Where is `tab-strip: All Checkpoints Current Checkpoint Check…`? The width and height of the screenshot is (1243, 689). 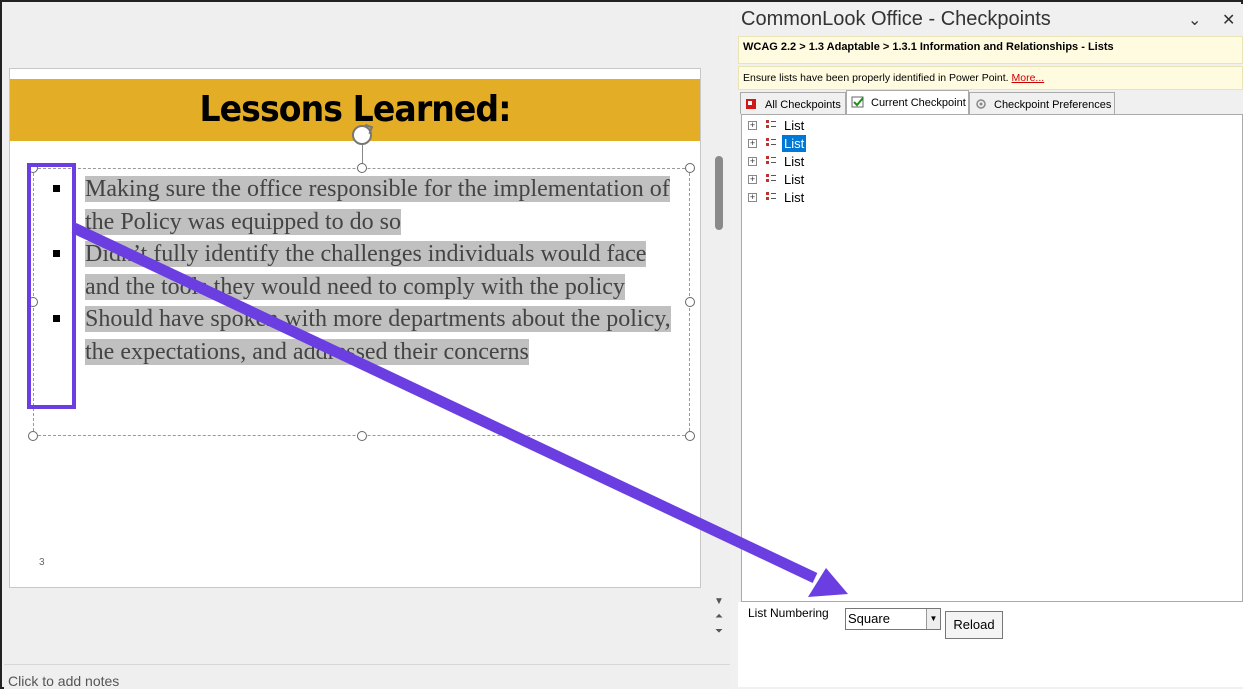
tab-strip: All Checkpoints Current Checkpoint Check… is located at coordinates (991, 102).